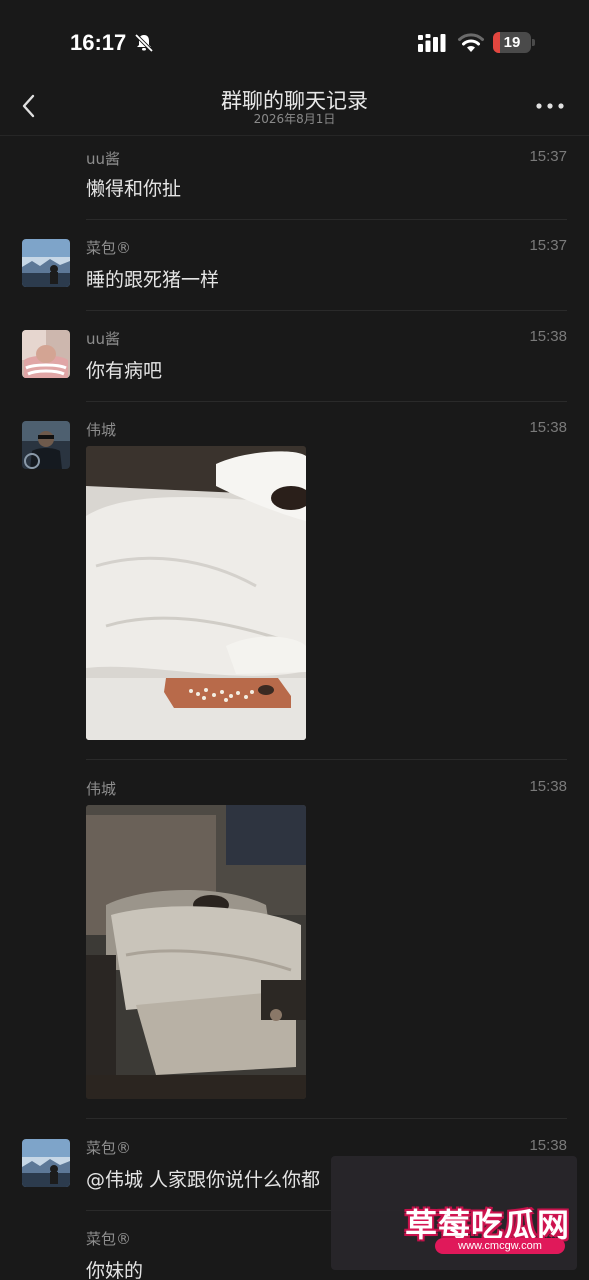  I want to click on message-text: 懒得和你扯, so click(134, 189).